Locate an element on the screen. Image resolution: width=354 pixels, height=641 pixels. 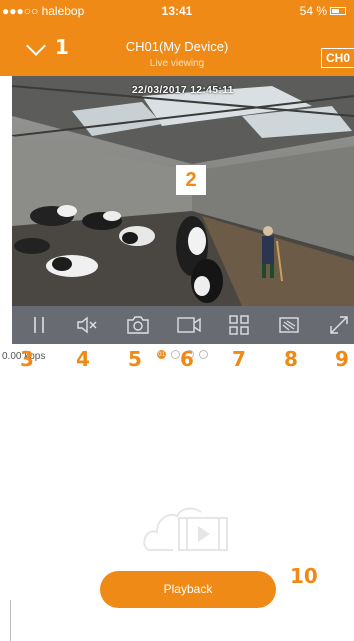
snapshot-camera-icon is located at coordinates (137, 325).